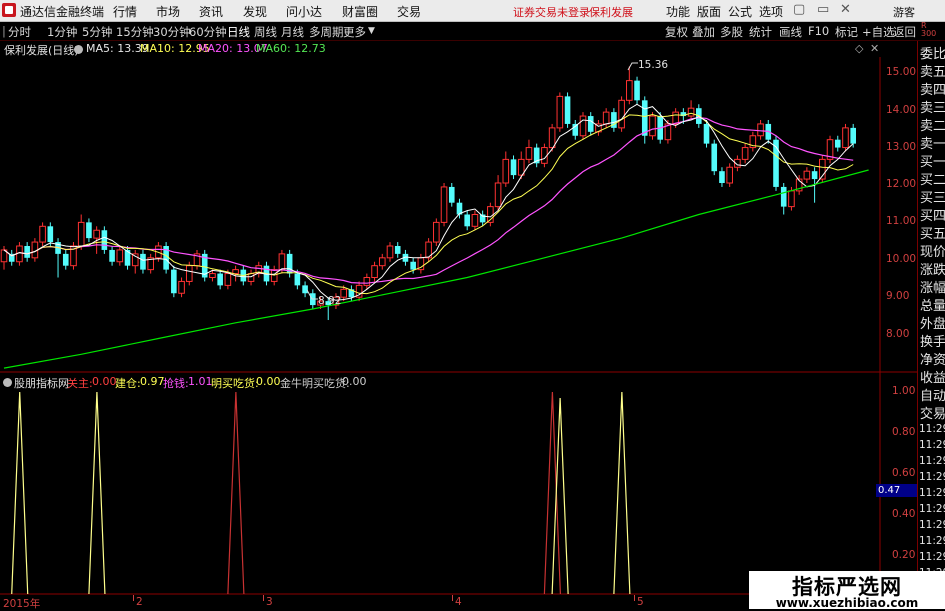  Describe the element at coordinates (62, 32) in the screenshot. I see `period-tab-1min: 1分钟` at that location.